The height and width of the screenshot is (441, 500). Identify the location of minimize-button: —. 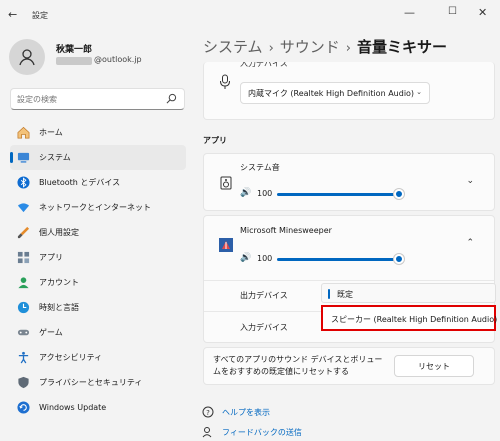
(409, 12).